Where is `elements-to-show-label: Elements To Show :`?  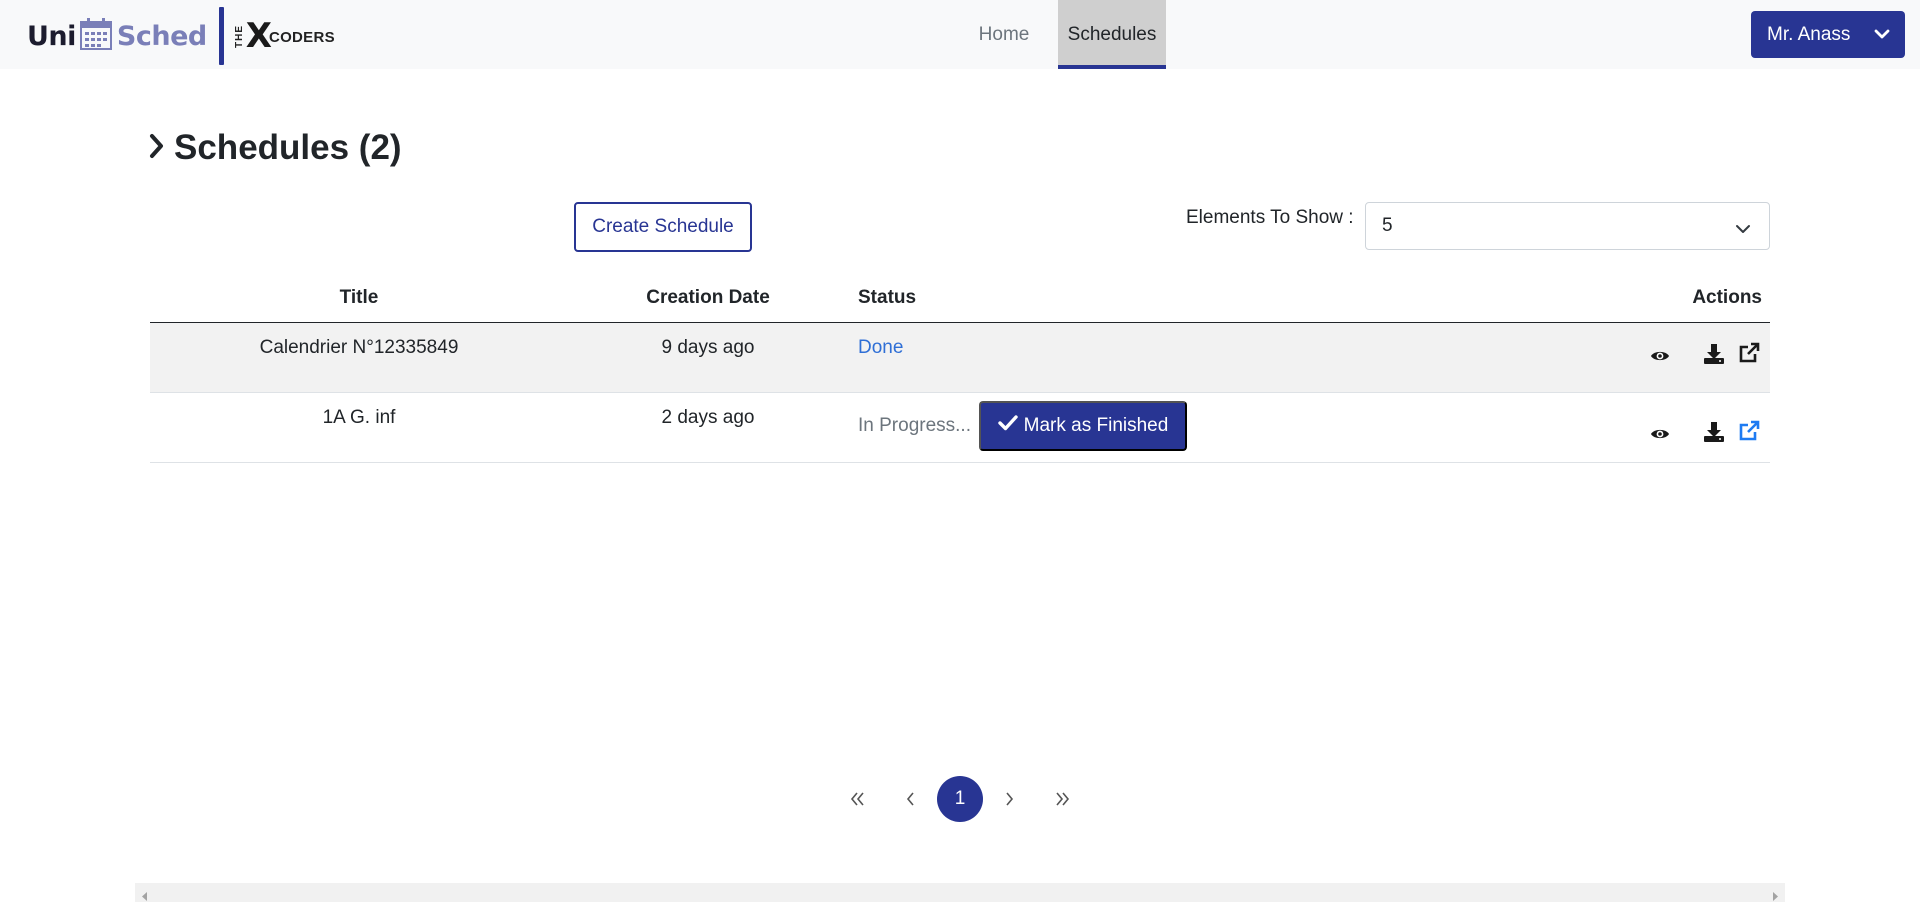
elements-to-show-label: Elements To Show : is located at coordinates (1270, 217).